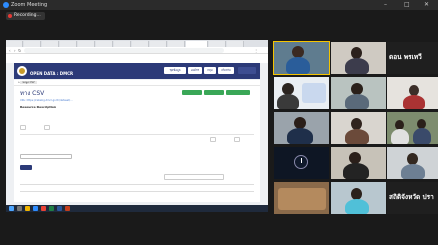 The image size is (438, 245). What do you see at coordinates (137, 188) in the screenshot?
I see `table-header` at bounding box center [137, 188].